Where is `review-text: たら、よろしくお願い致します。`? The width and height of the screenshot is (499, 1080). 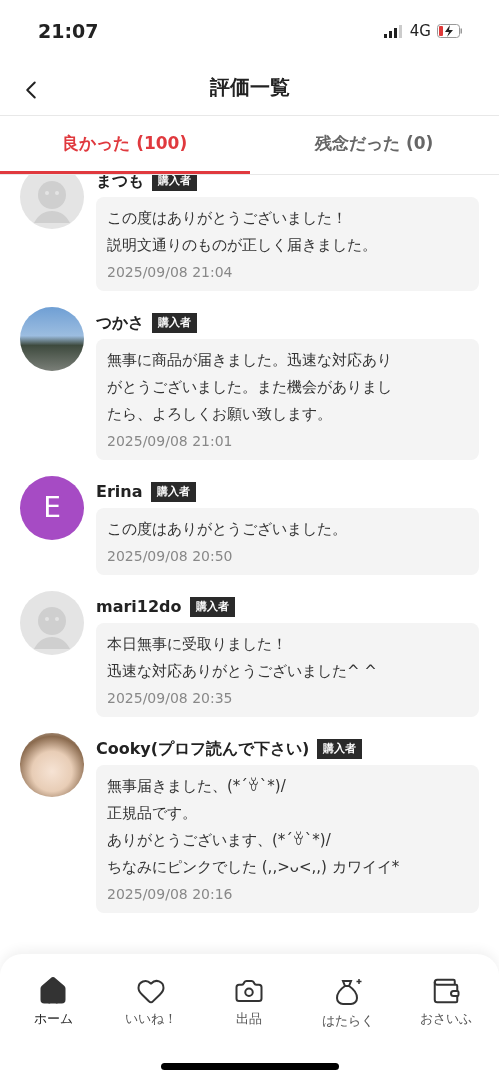 review-text: たら、よろしくお願い致します。 is located at coordinates (220, 414).